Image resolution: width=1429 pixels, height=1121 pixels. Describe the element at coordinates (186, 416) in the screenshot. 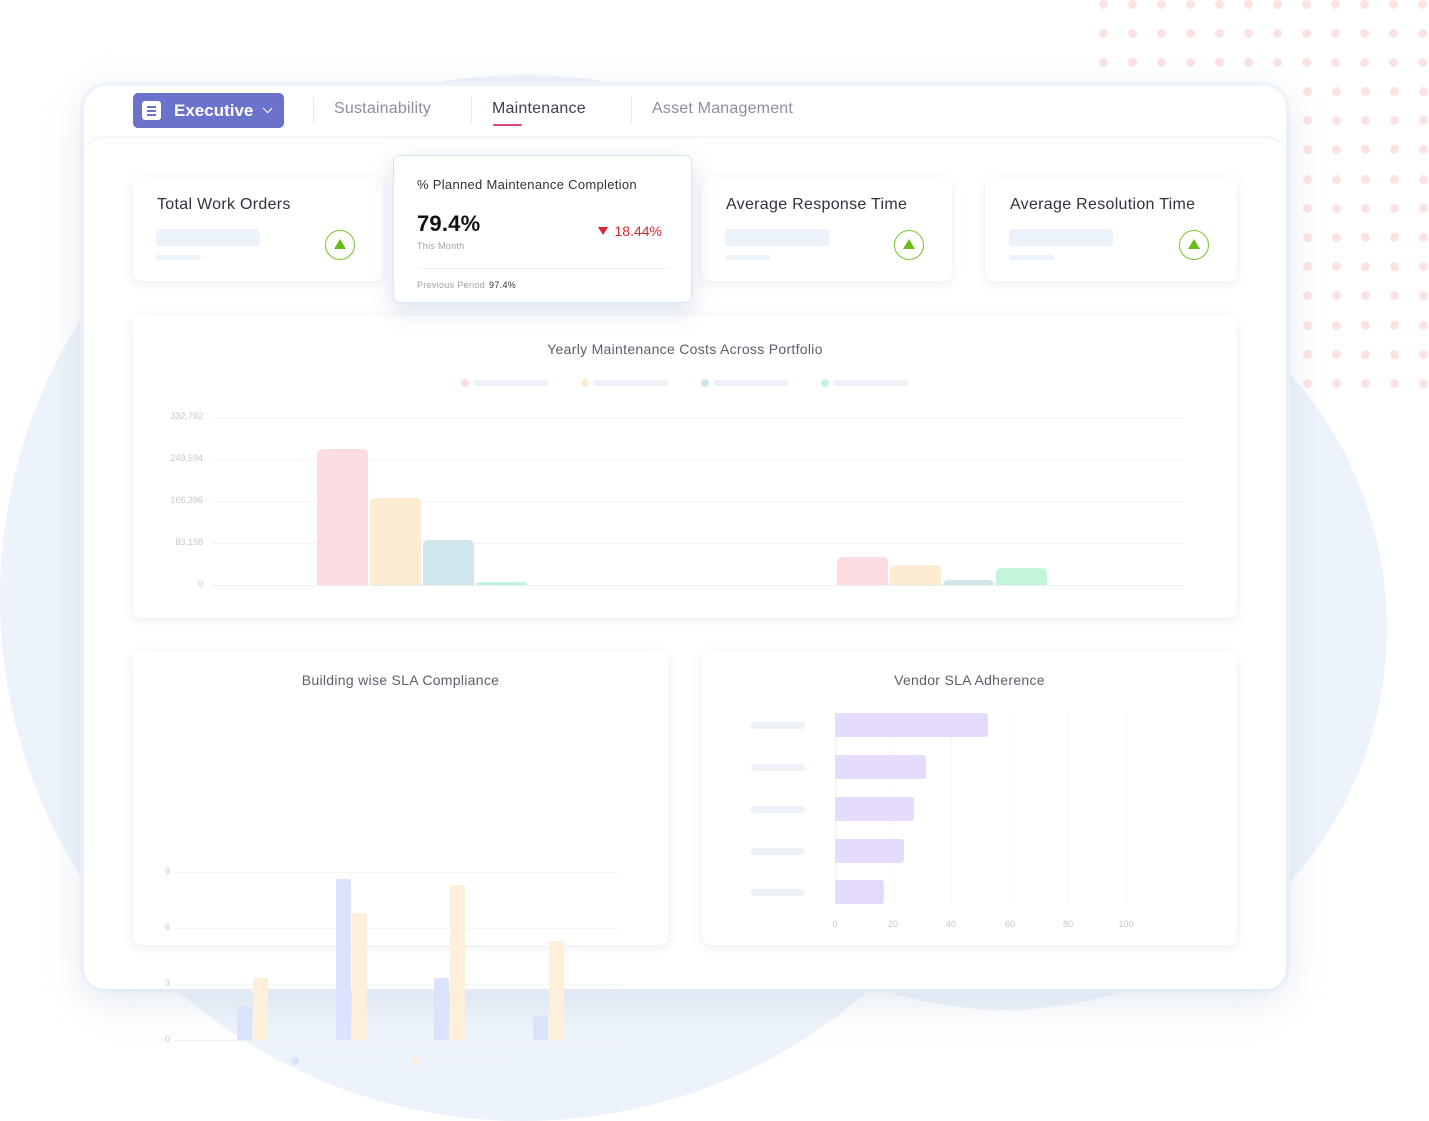

I see `y-tick-label: 332,792` at that location.